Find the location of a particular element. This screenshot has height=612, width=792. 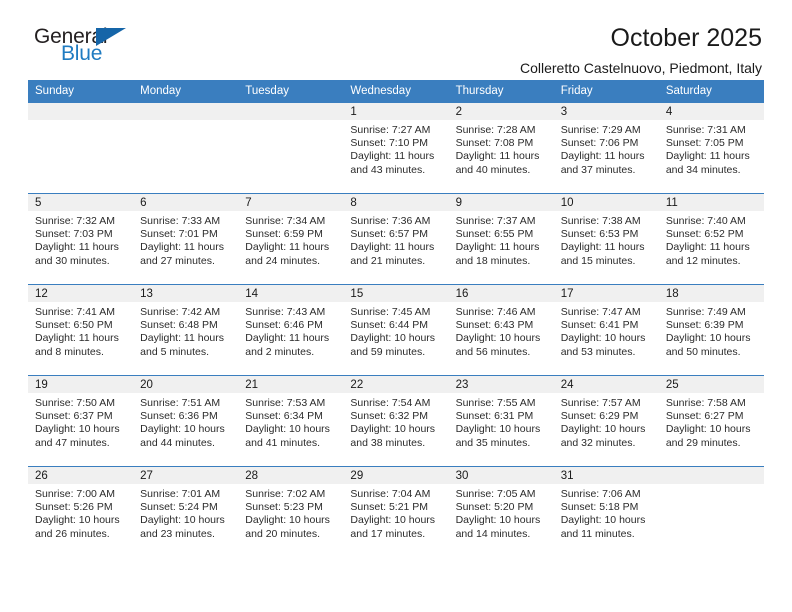

sunrise-text: Sunrise: 7:42 AM is located at coordinates (180, 312).